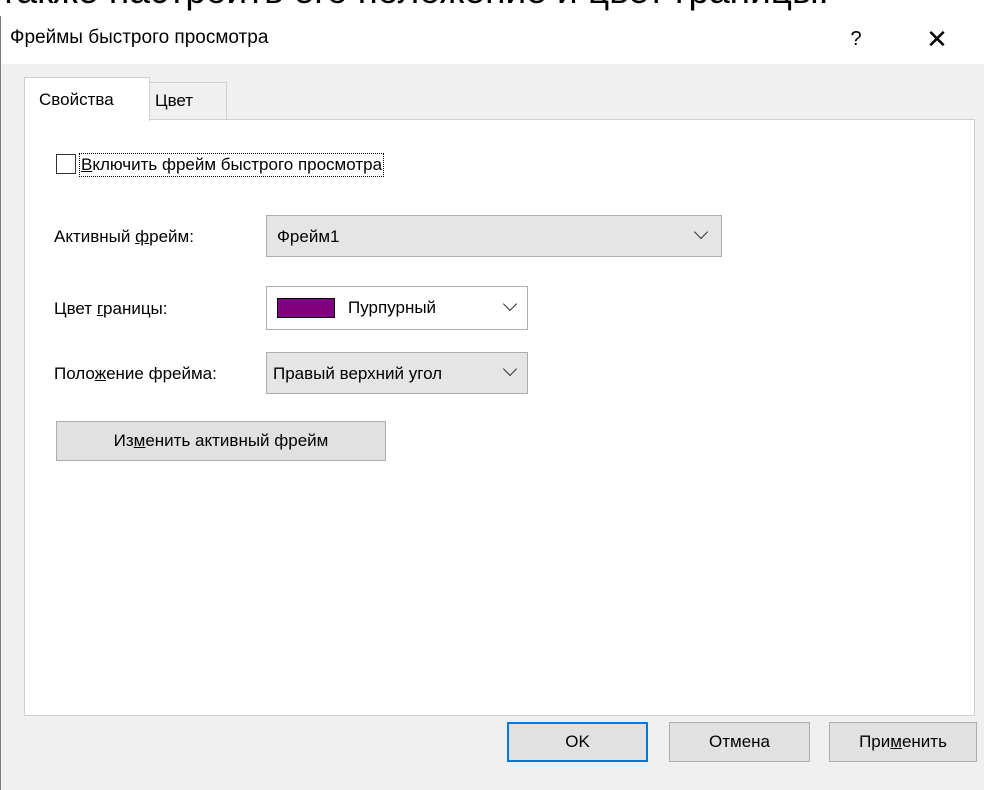 The width and height of the screenshot is (984, 790). I want to click on frame-position-label: Положение фрейма:, so click(135, 373).